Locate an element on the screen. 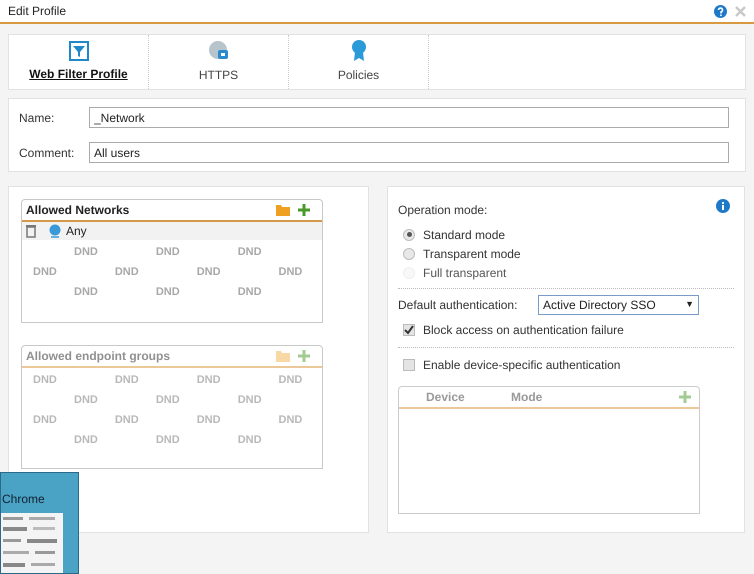 This screenshot has height=574, width=754. radio-label: Full transparent is located at coordinates (464, 273).